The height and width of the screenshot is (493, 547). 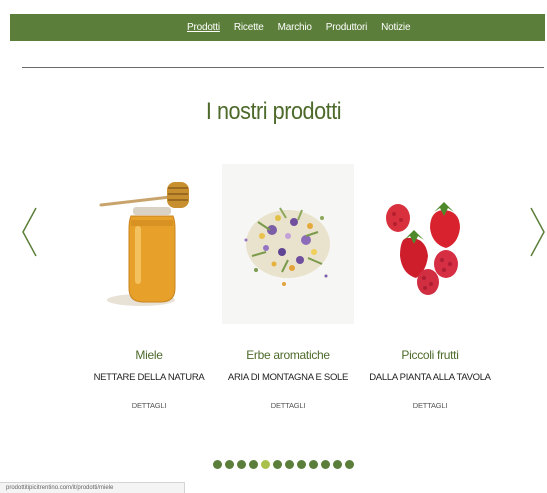 I want to click on nav-item-notizie: Notizie, so click(x=395, y=27).